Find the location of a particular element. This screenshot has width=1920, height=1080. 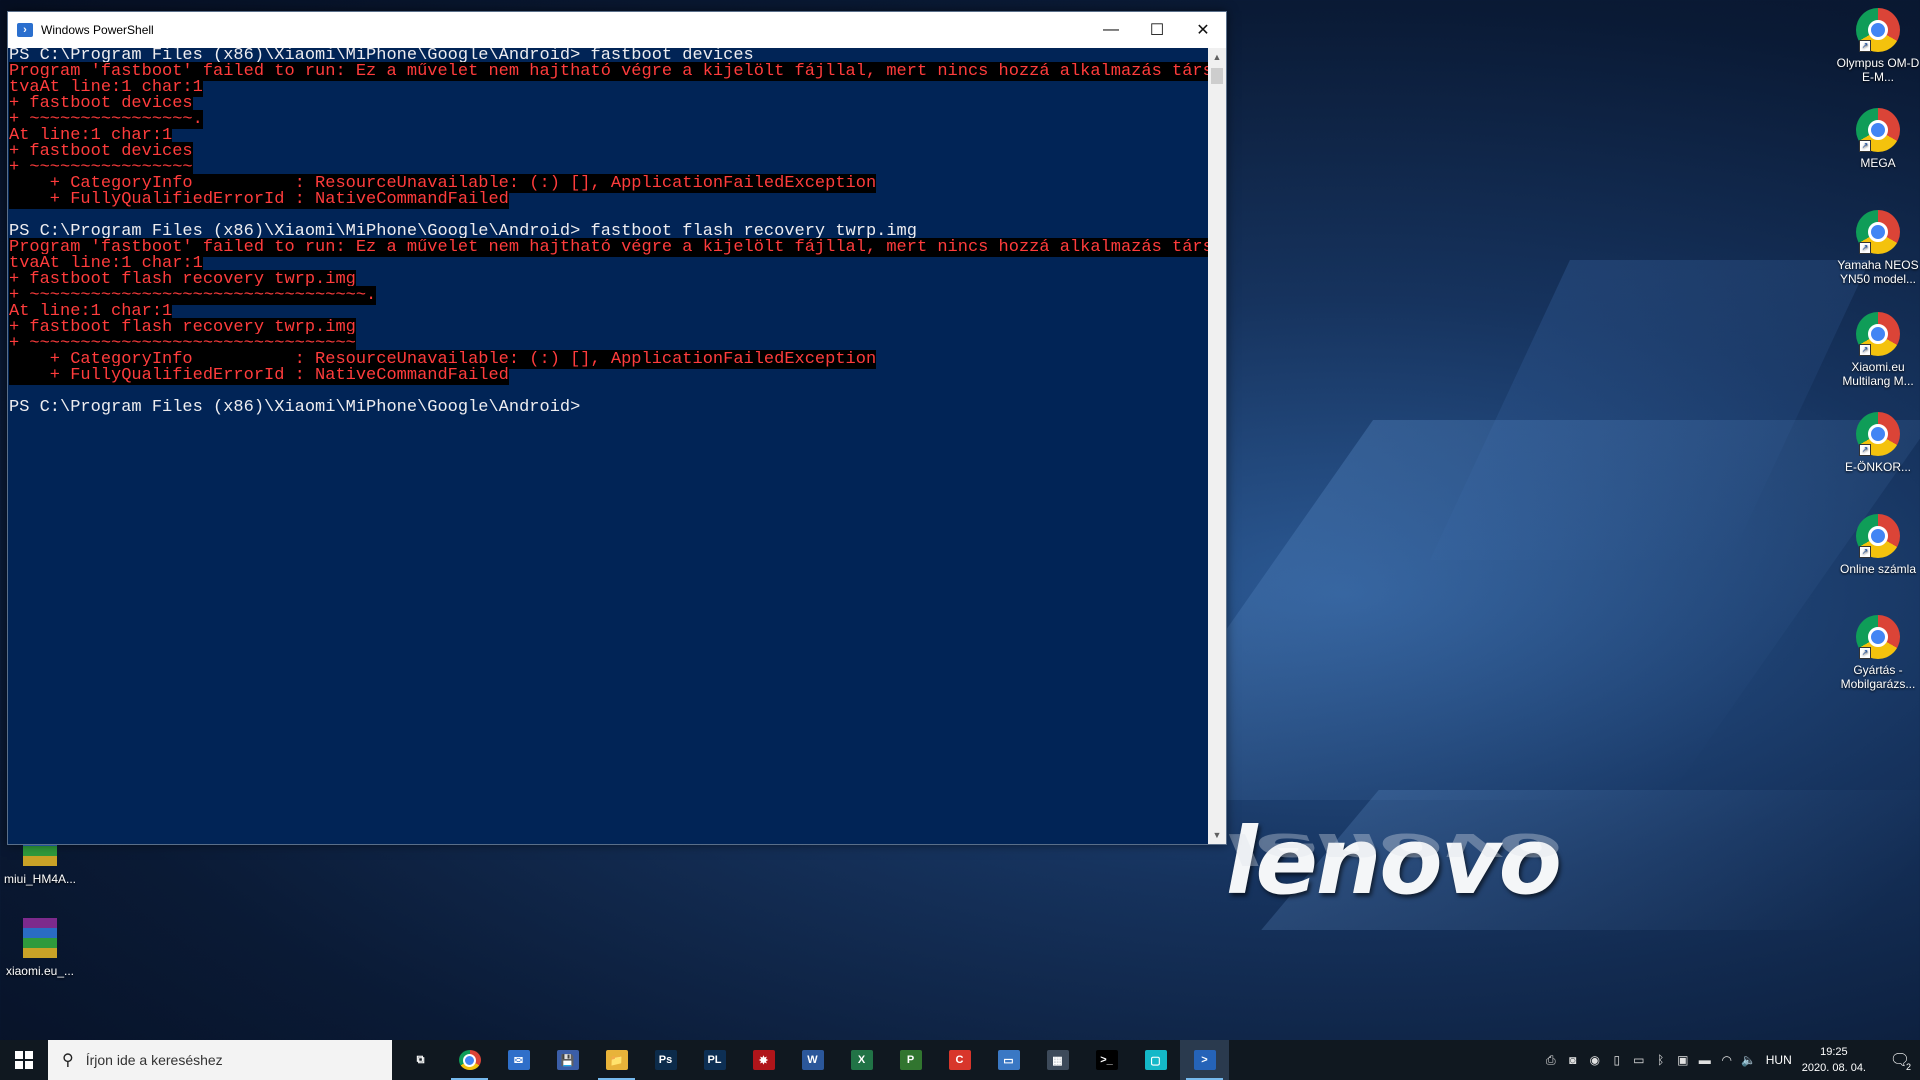

pl-icon: PL is located at coordinates (714, 1060).